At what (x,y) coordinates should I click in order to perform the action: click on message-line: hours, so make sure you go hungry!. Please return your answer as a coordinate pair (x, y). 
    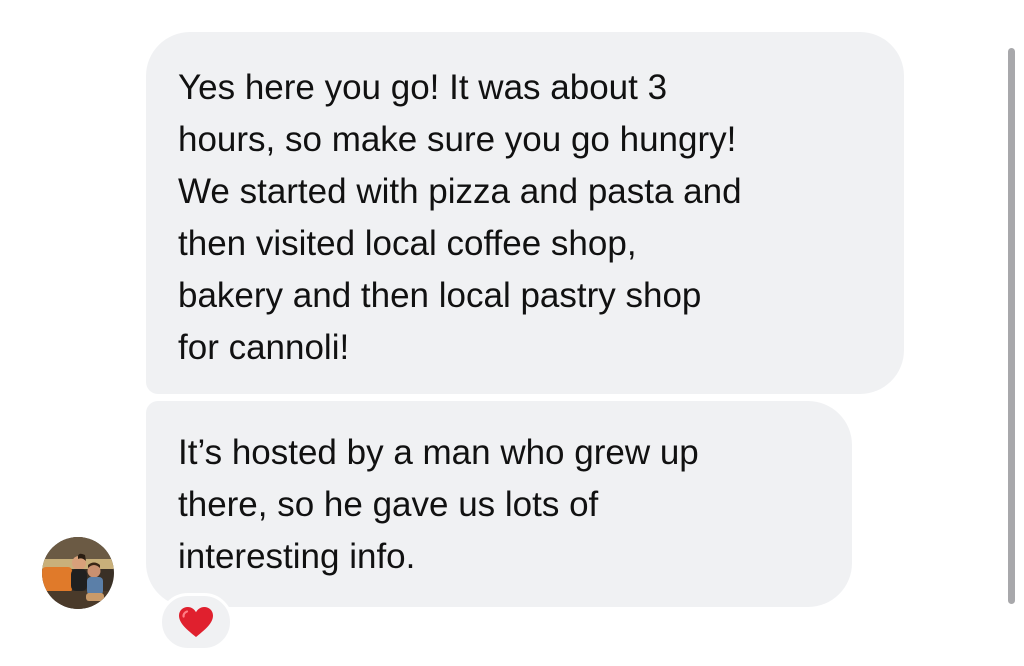
    Looking at the image, I should click on (457, 139).